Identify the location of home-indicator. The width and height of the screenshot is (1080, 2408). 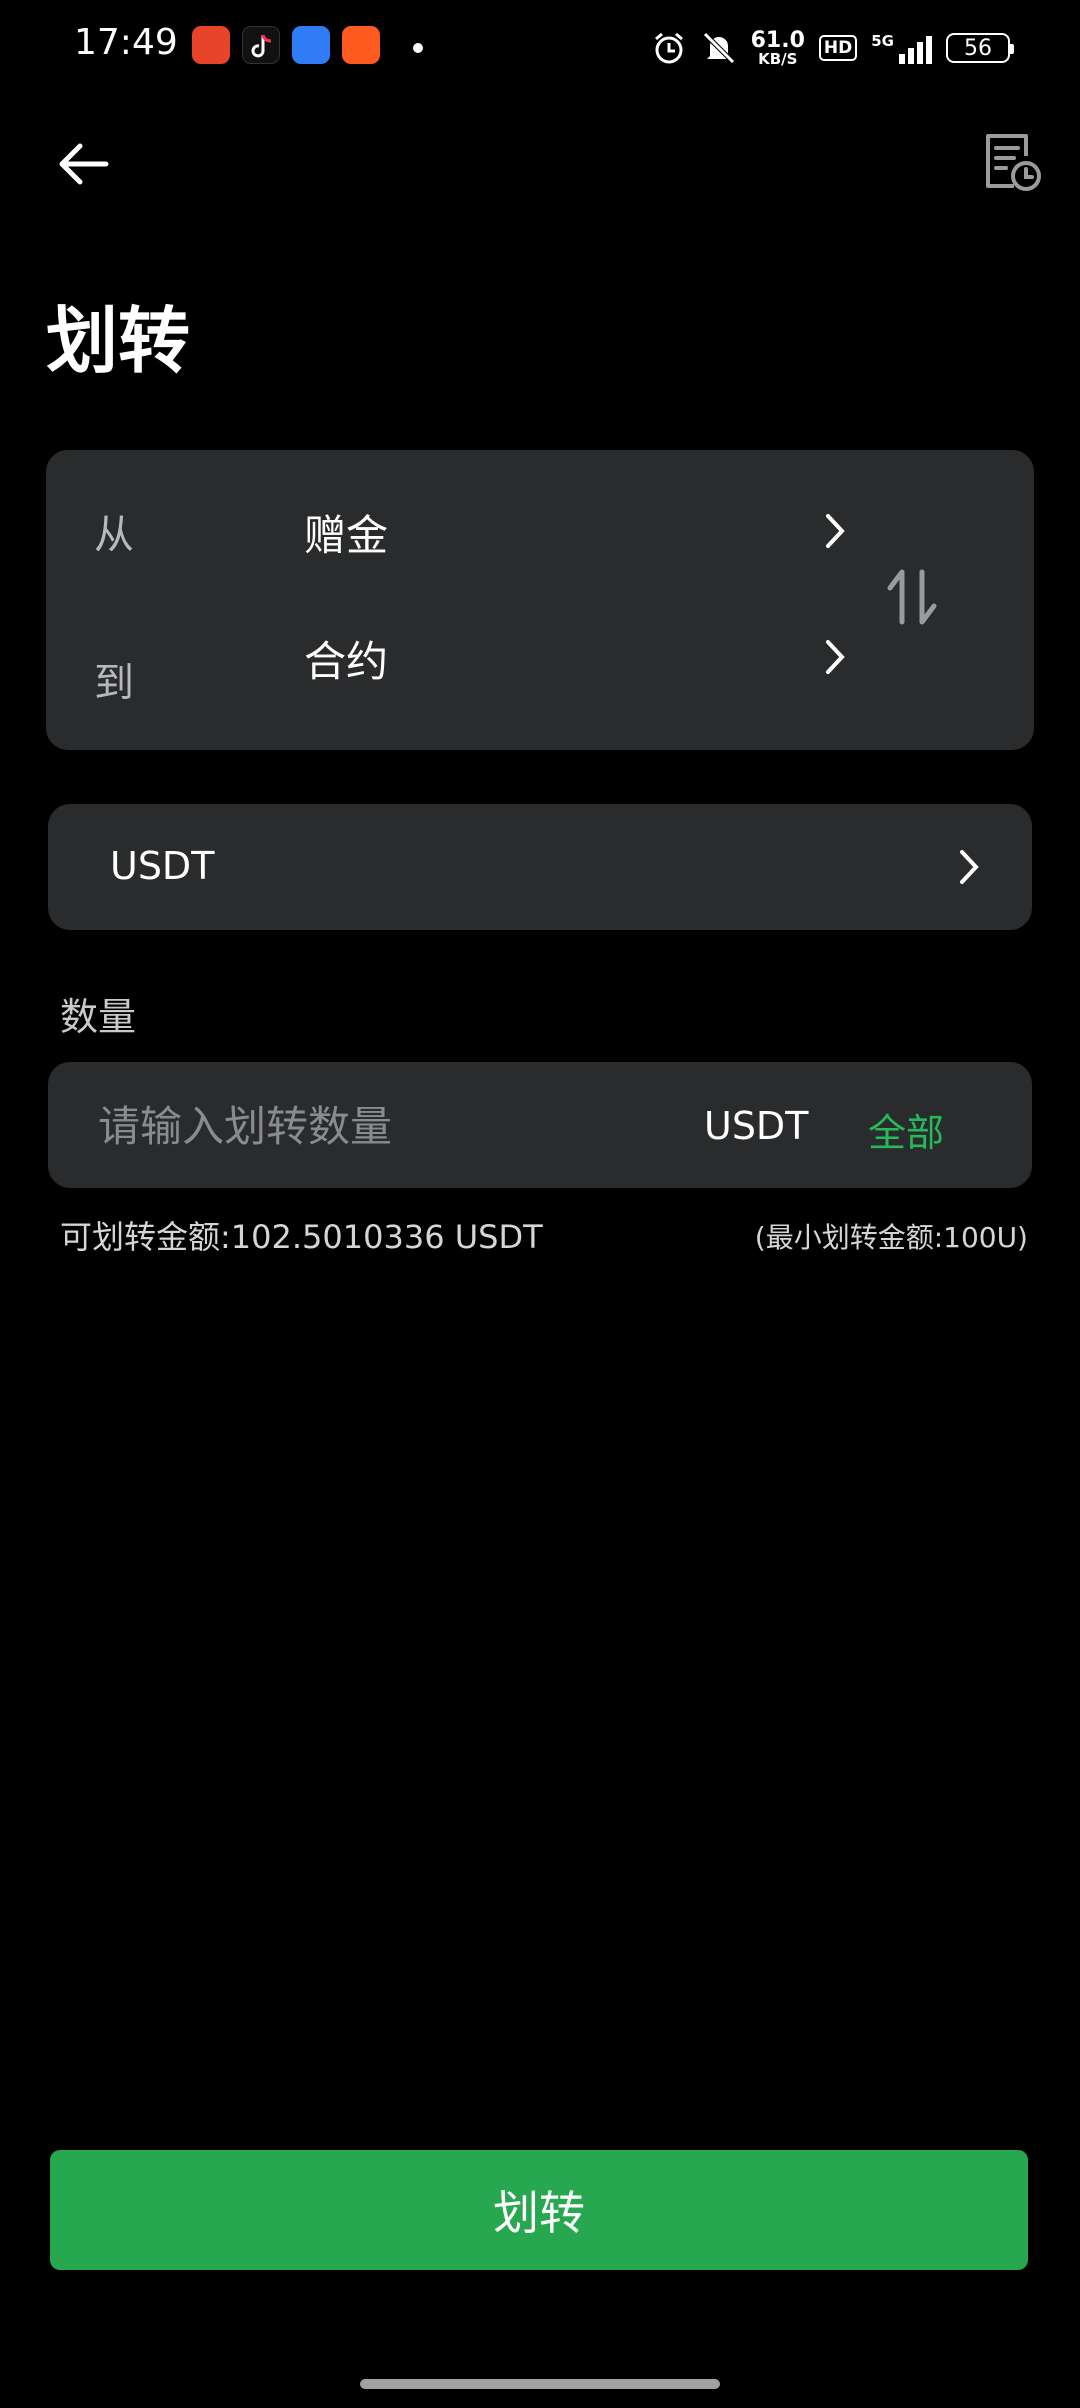
(540, 2384).